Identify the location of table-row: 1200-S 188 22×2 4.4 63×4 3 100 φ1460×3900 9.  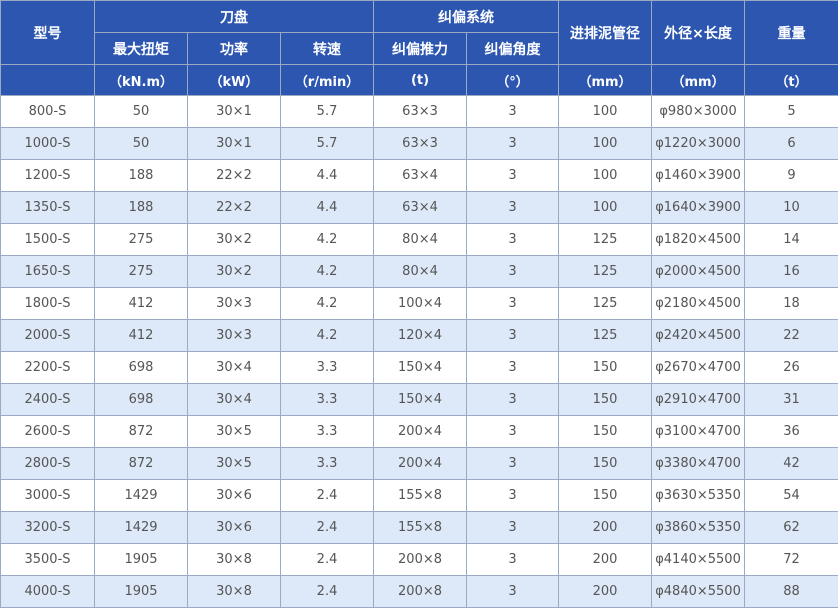
(419, 175).